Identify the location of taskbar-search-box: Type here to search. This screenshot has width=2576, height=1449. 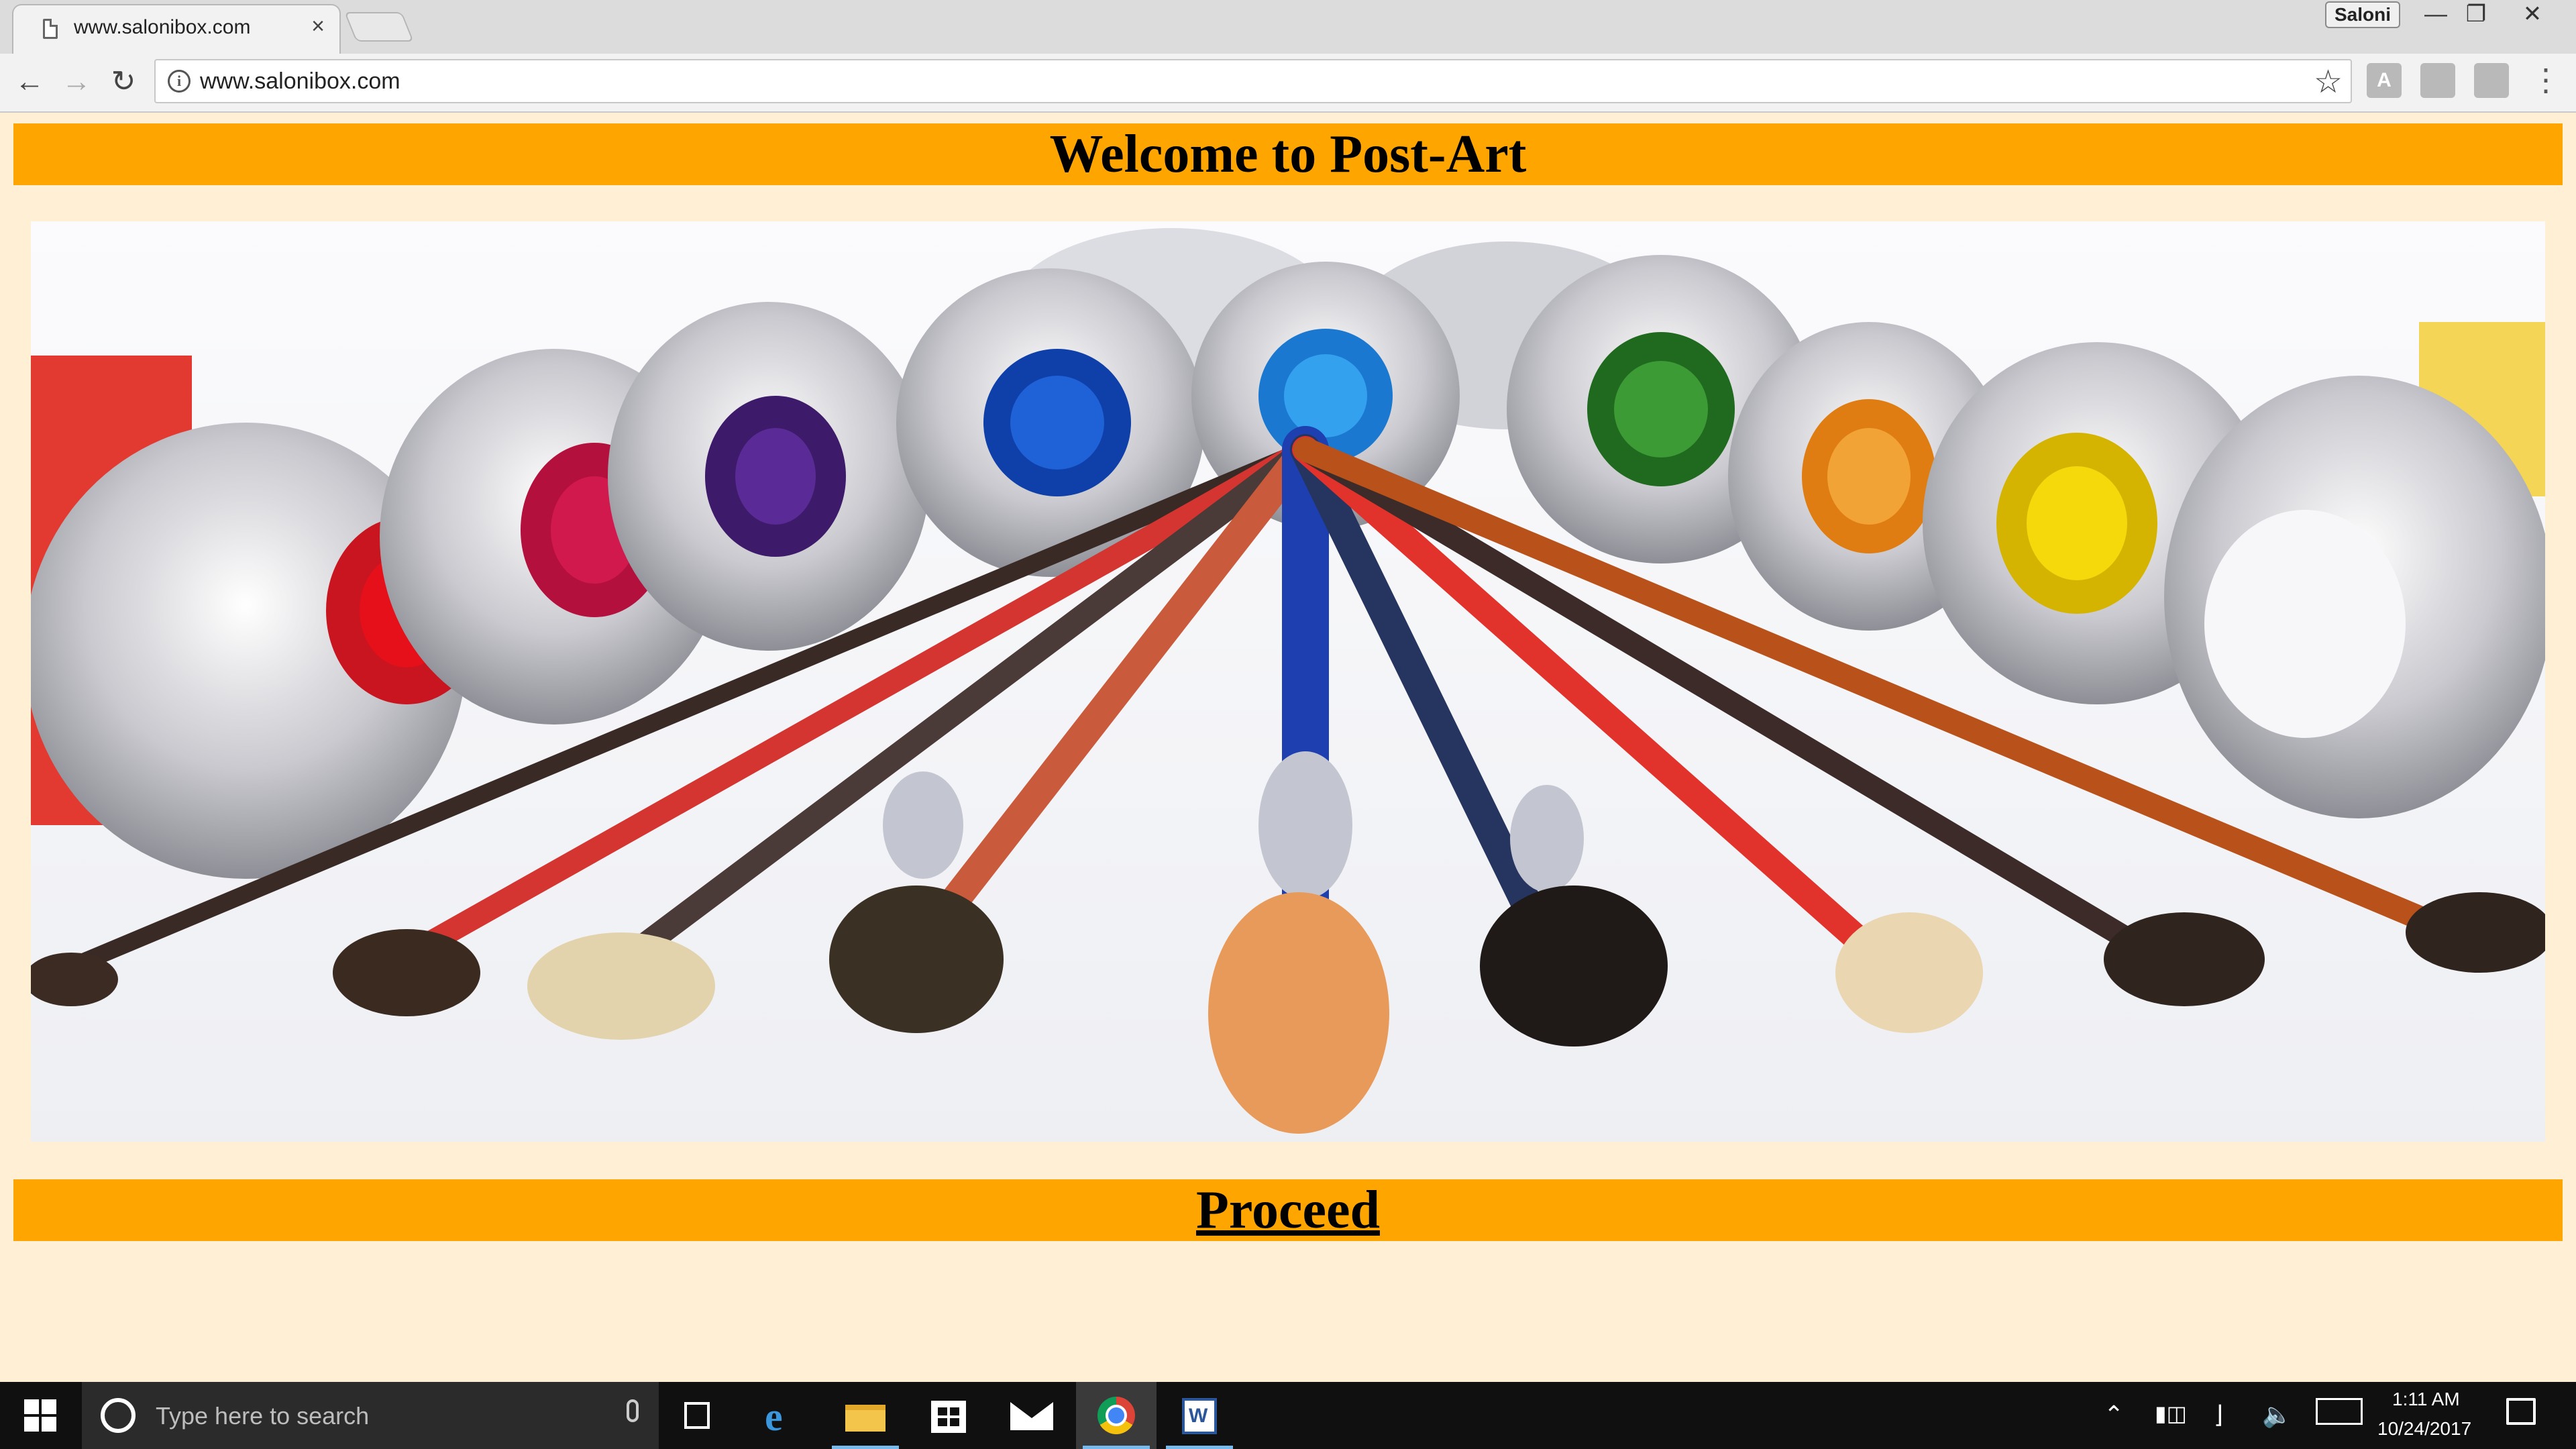
(370, 1415).